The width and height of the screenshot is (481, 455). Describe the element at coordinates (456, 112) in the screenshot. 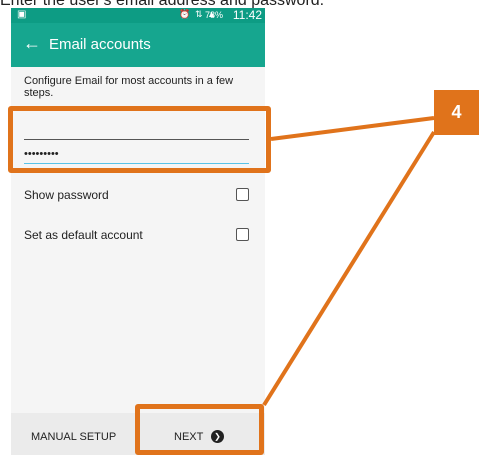

I see `step-callout-badge: 4` at that location.